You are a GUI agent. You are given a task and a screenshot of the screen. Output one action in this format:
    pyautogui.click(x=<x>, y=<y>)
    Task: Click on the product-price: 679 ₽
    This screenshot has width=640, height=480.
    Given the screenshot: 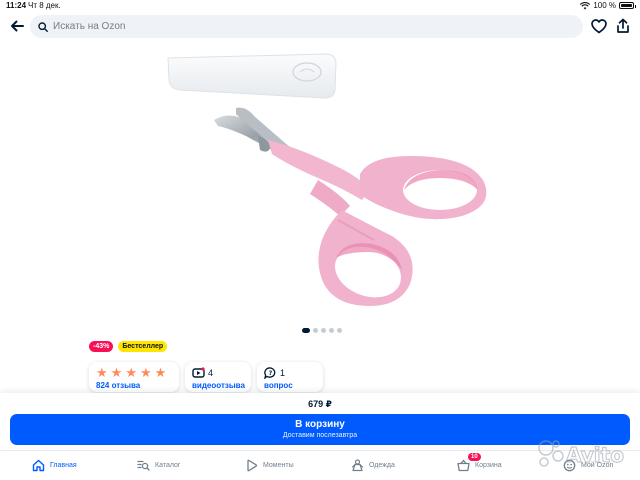 What is the action you would take?
    pyautogui.click(x=320, y=404)
    